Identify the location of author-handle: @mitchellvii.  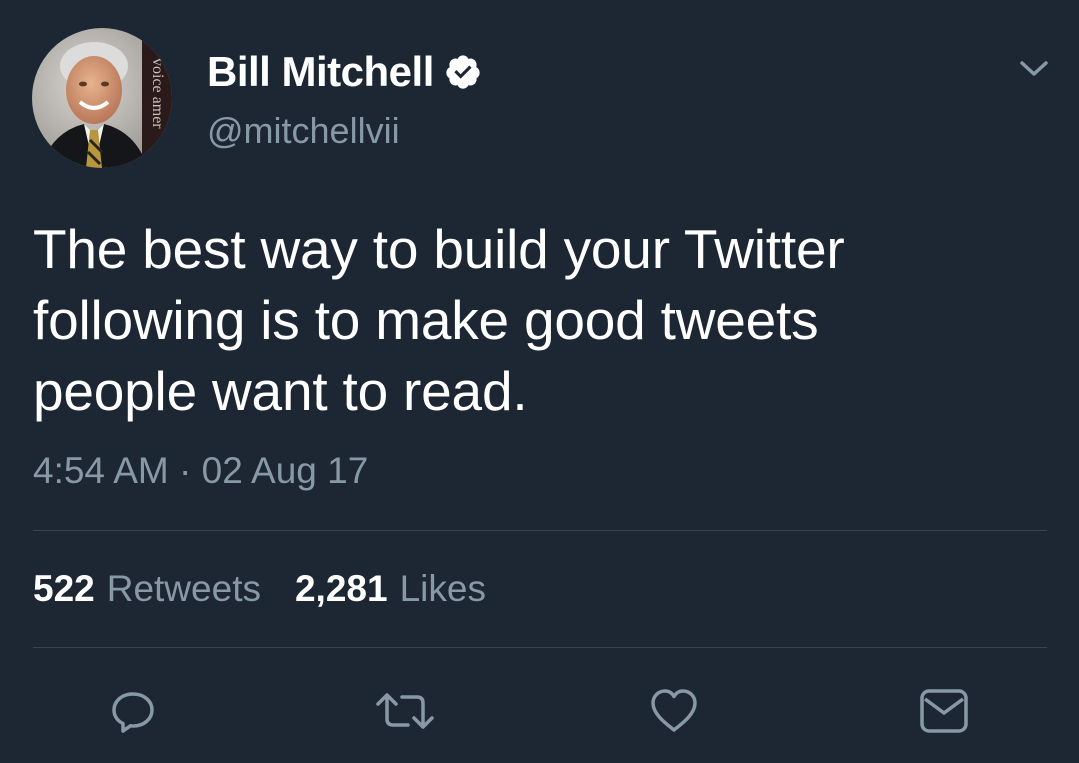
(303, 131).